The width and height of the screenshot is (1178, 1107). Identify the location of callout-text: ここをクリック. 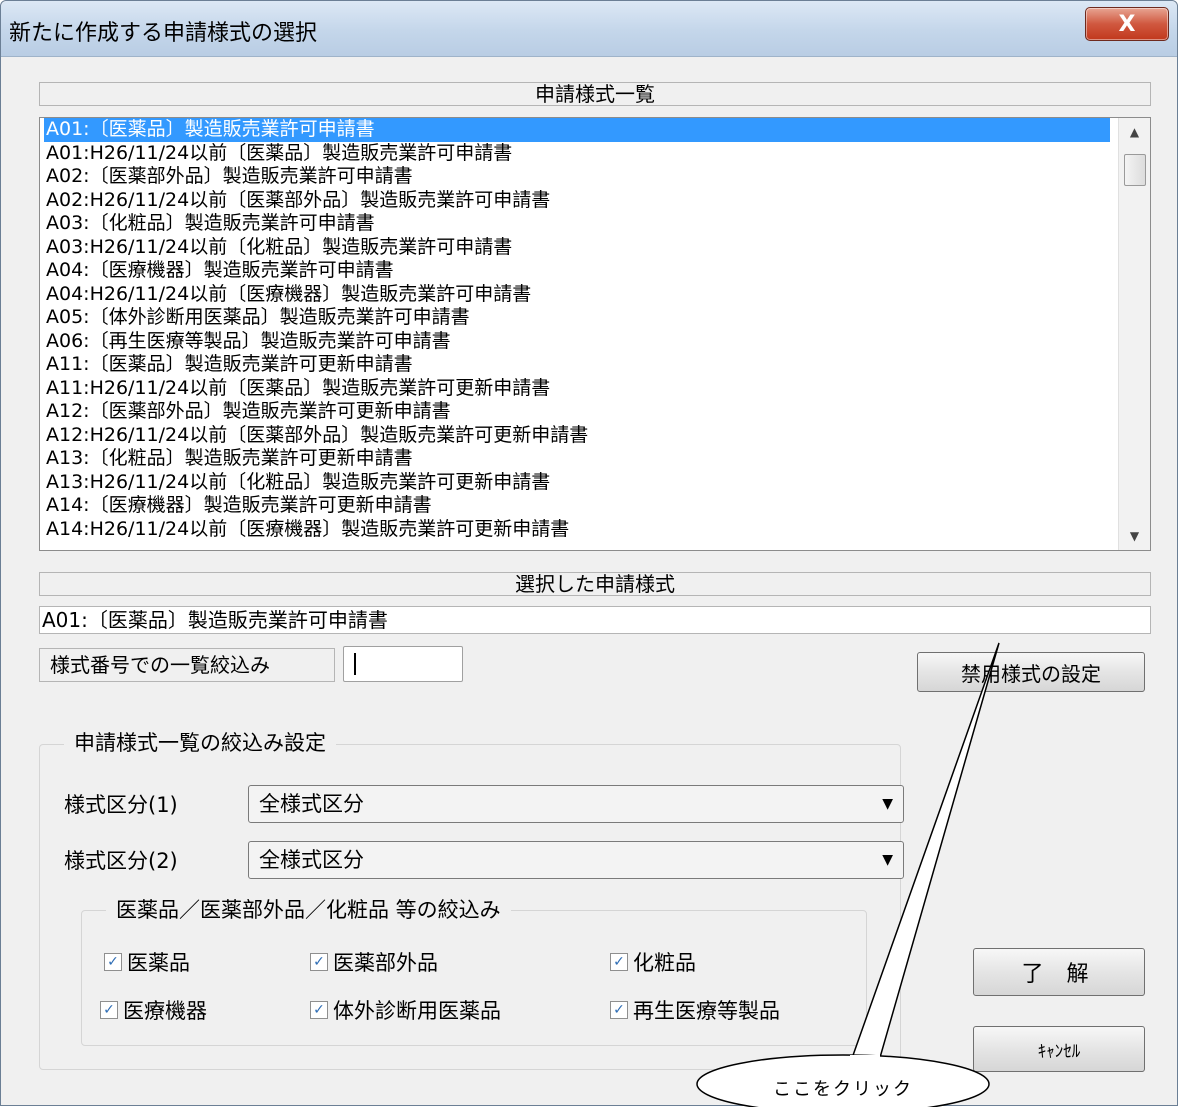
(843, 1089).